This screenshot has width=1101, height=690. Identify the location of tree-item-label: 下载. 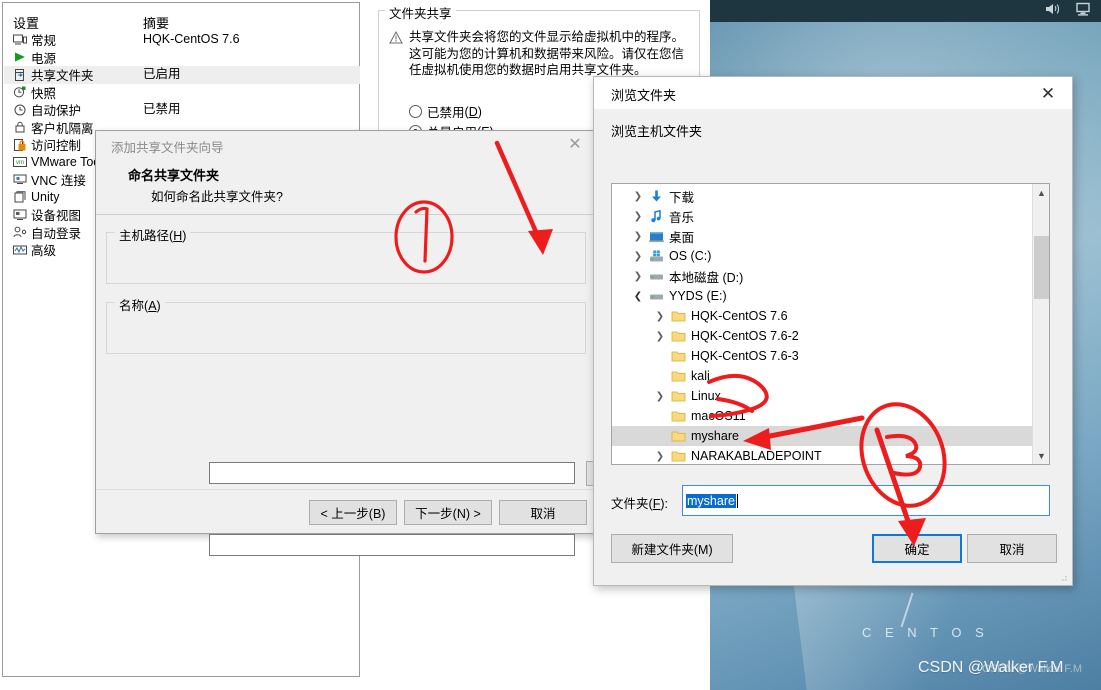
(682, 197).